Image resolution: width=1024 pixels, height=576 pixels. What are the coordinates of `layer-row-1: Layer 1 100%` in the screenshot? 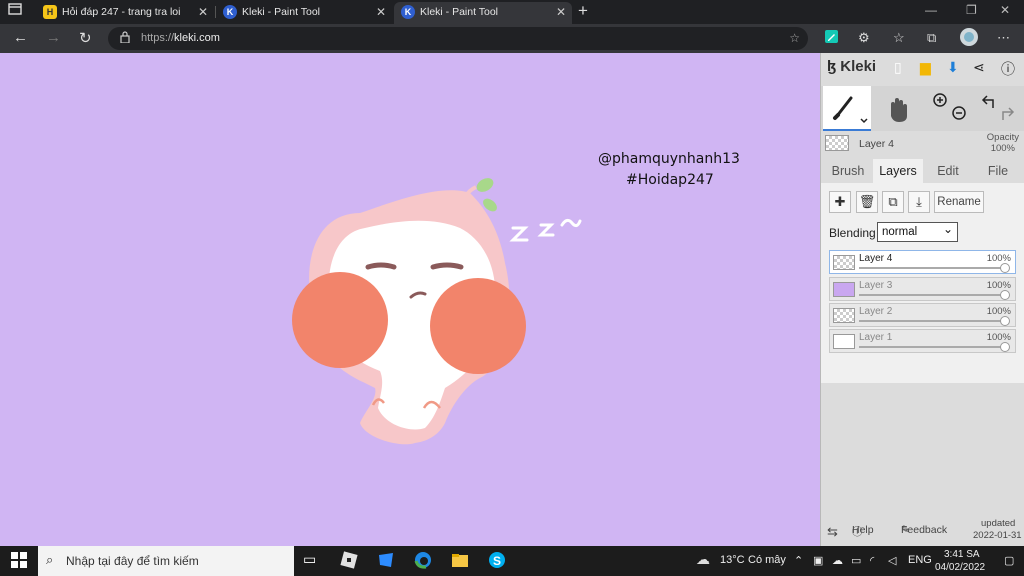 It's located at (922, 341).